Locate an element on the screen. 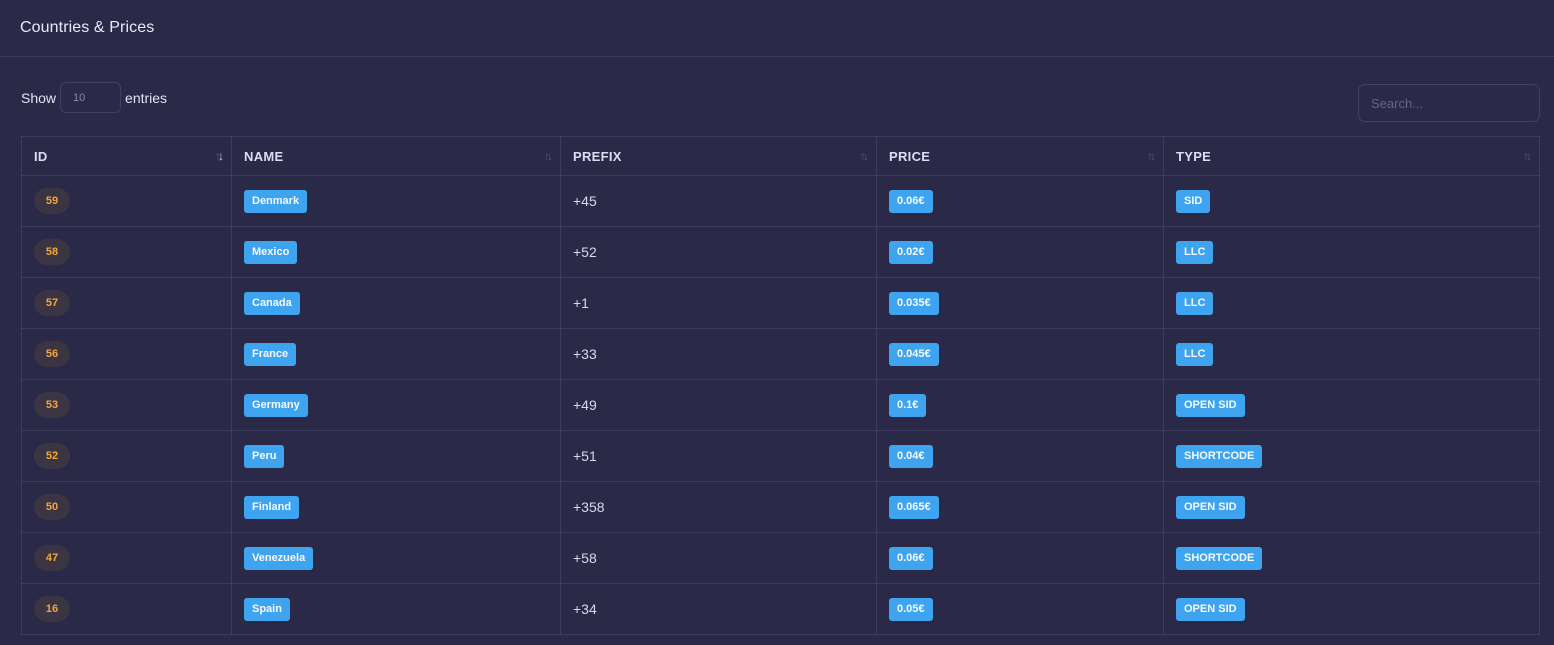  table-row: 53 Germany +49 0.1€ OPEN SID is located at coordinates (780, 405).